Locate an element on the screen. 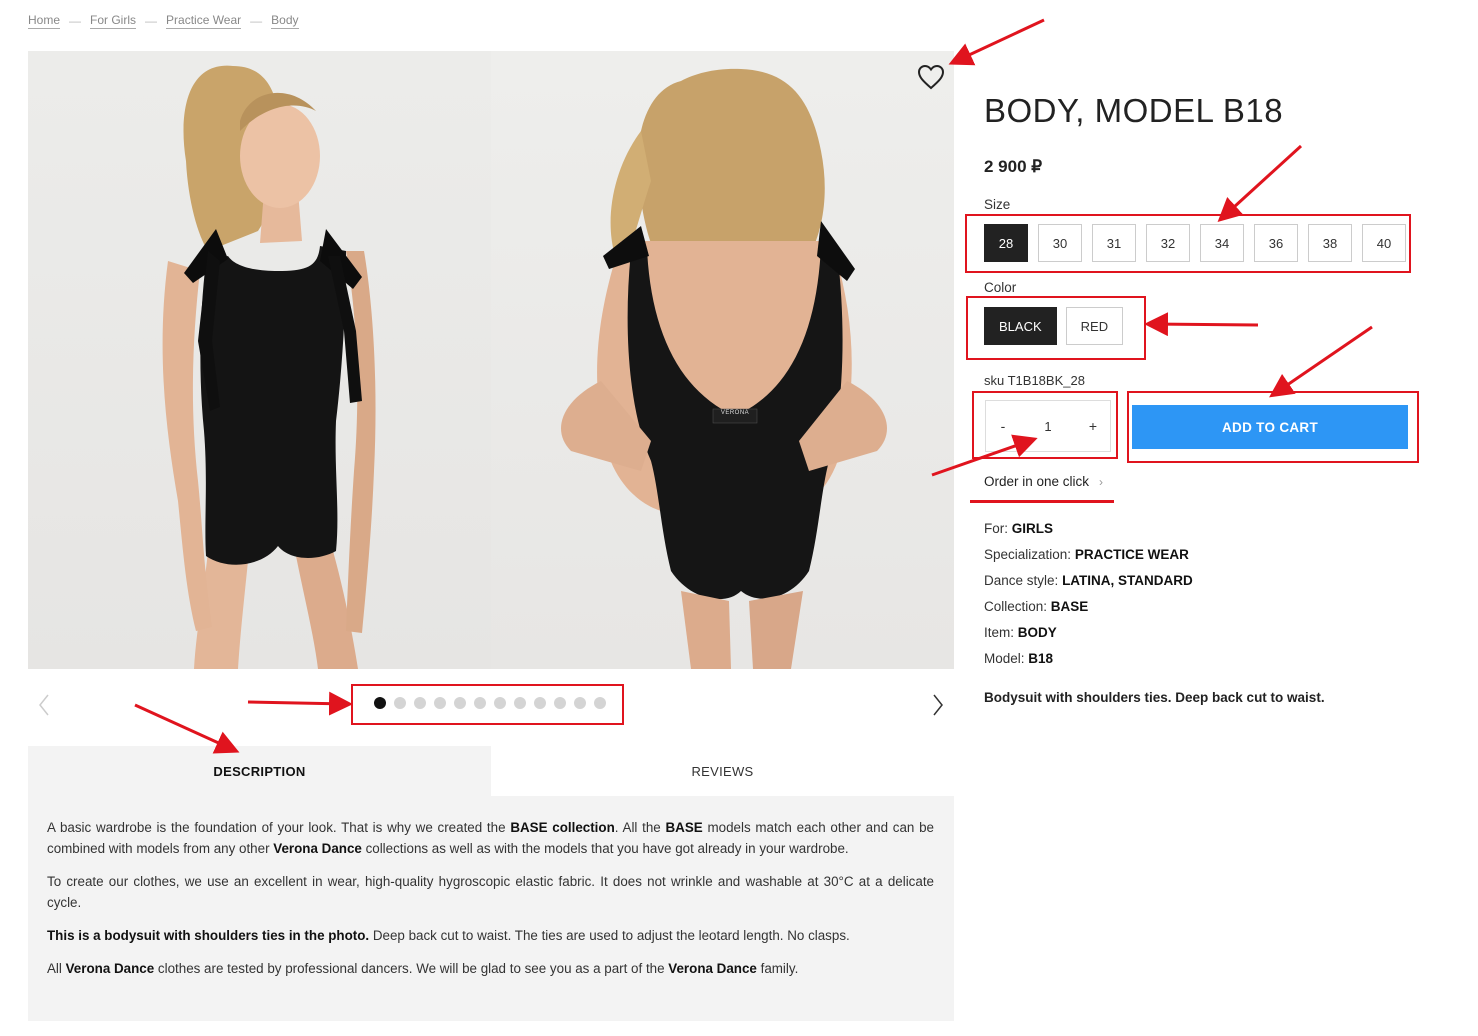 The width and height of the screenshot is (1478, 1036). spec-value: BASE is located at coordinates (1069, 606).